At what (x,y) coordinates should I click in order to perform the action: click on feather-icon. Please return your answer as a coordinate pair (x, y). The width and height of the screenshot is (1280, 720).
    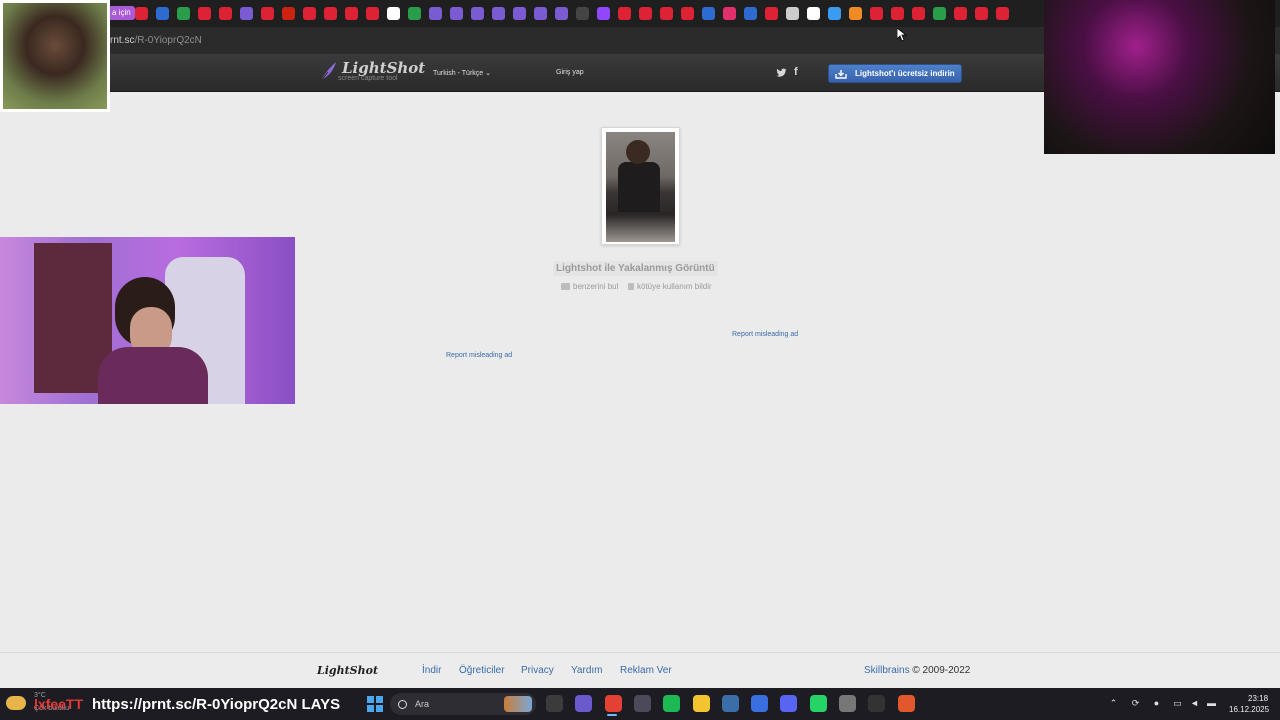
    Looking at the image, I should click on (327, 72).